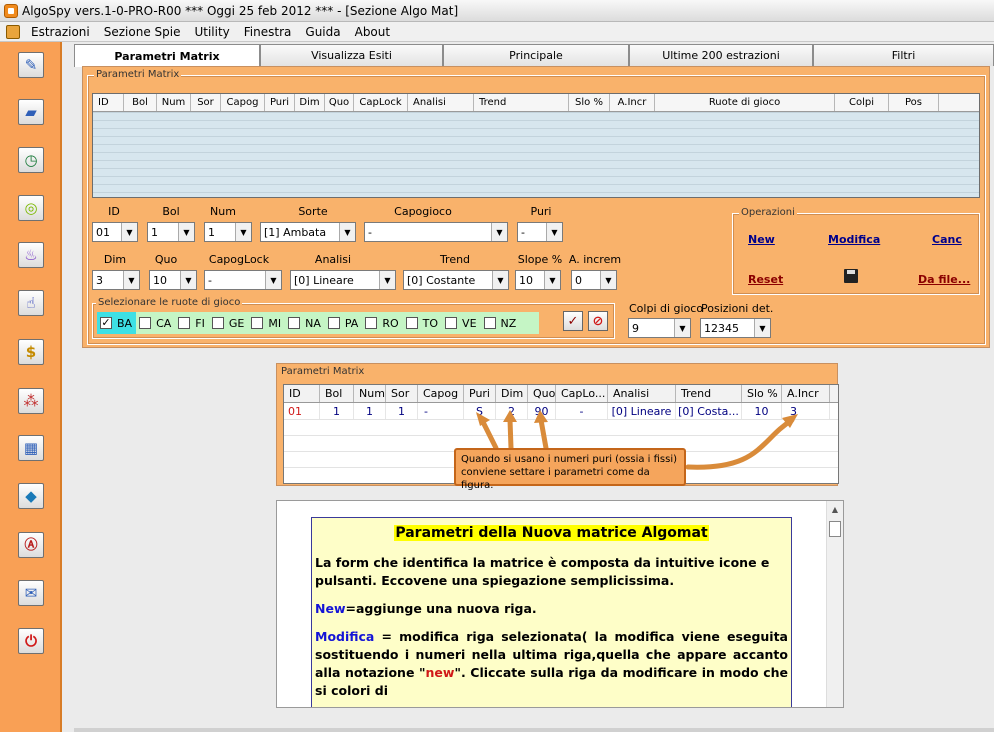 Image resolution: width=994 pixels, height=732 pixels. Describe the element at coordinates (740, 443) in the screenshot. I see `arrow-aincr` at that location.